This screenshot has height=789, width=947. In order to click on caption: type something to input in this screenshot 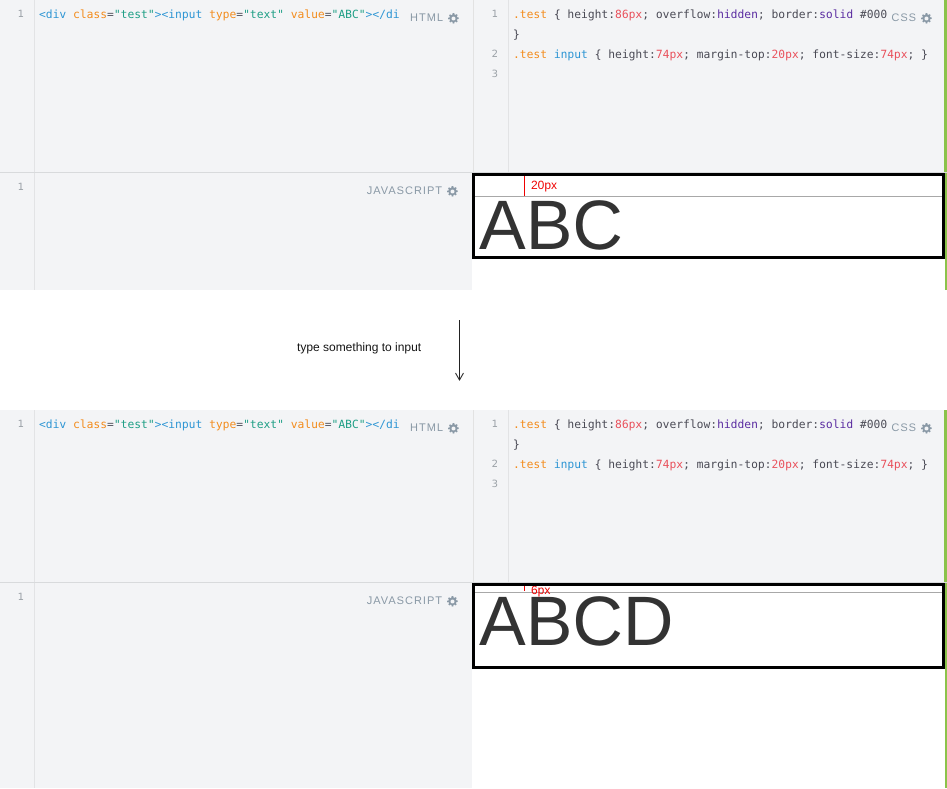, I will do `click(359, 347)`.